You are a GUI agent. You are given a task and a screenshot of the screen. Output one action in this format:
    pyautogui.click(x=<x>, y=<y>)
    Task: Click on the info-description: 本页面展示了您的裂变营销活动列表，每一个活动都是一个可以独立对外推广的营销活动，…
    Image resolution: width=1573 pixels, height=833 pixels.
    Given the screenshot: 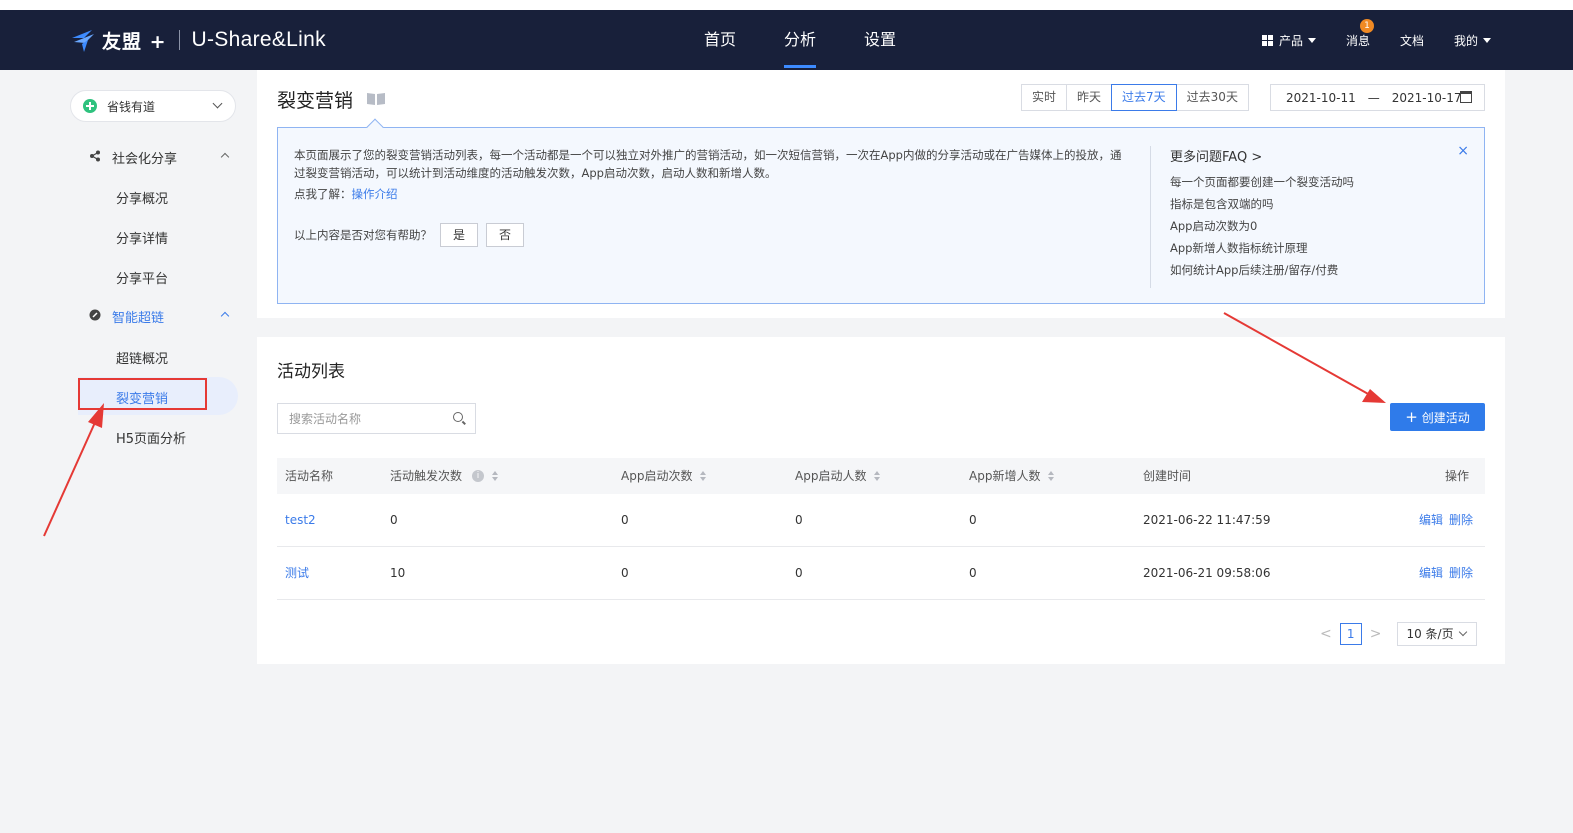 What is the action you would take?
    pyautogui.click(x=708, y=164)
    